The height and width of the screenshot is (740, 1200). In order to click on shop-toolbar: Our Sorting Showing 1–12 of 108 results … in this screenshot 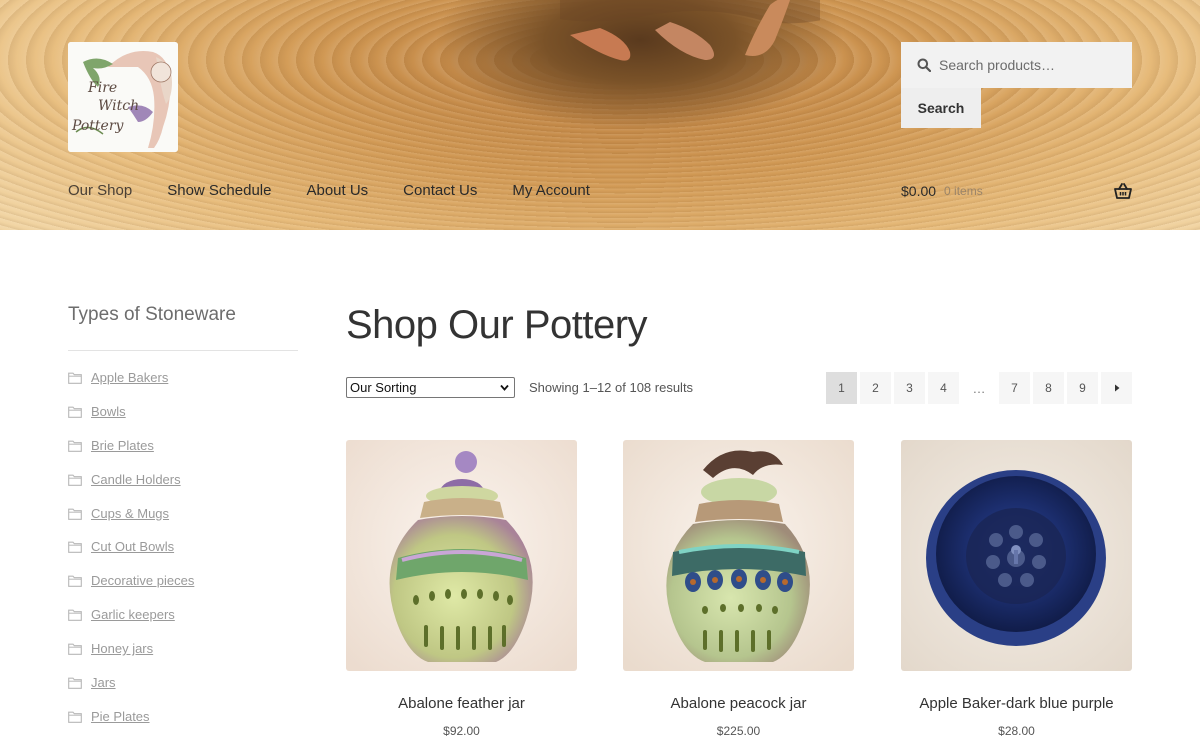, I will do `click(739, 388)`.